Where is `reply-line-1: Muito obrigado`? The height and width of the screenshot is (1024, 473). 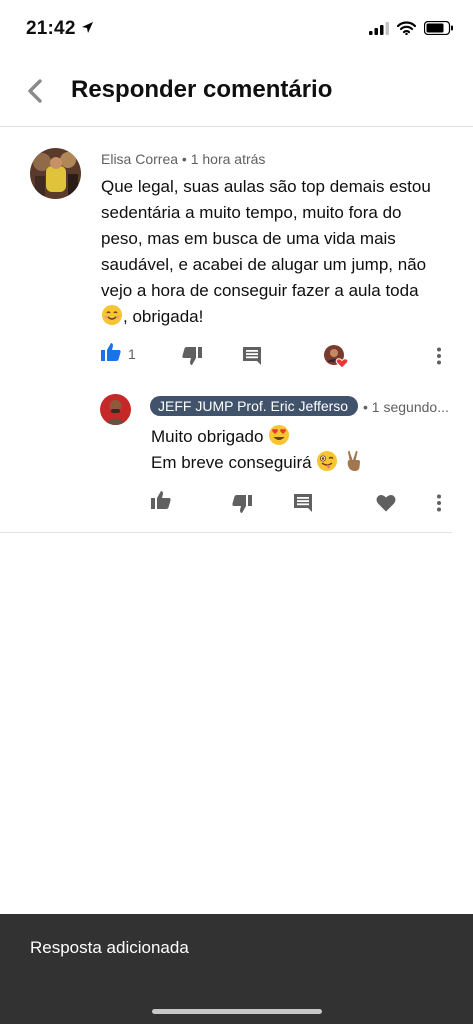 reply-line-1: Muito obrigado is located at coordinates (258, 437).